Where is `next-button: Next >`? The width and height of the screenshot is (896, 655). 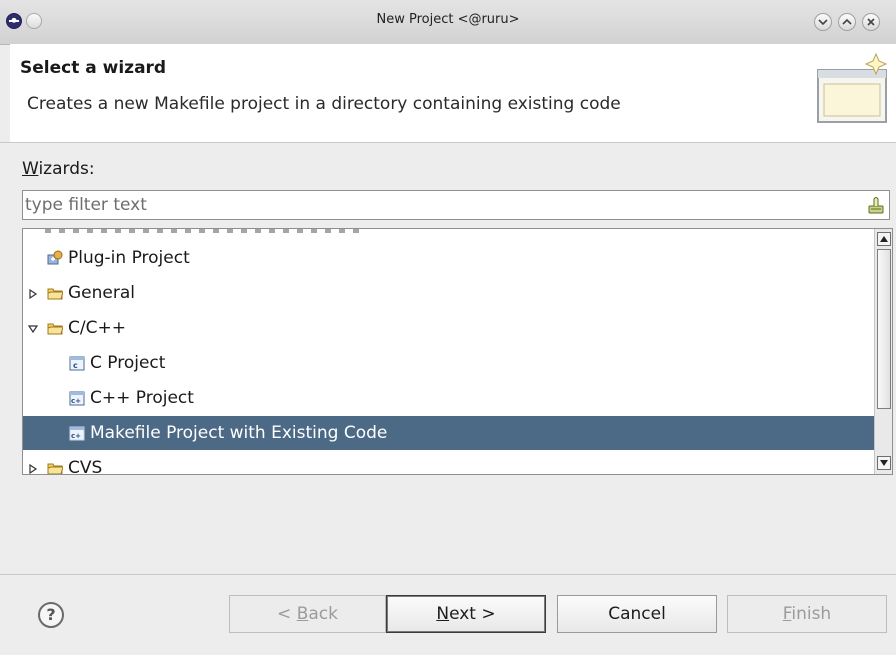 next-button: Next > is located at coordinates (466, 614).